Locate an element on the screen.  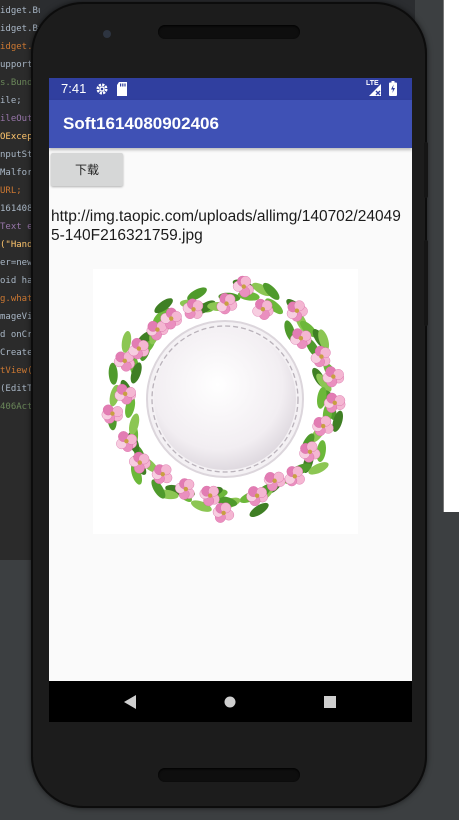
app-title: Soft1614080902406 is located at coordinates (141, 123).